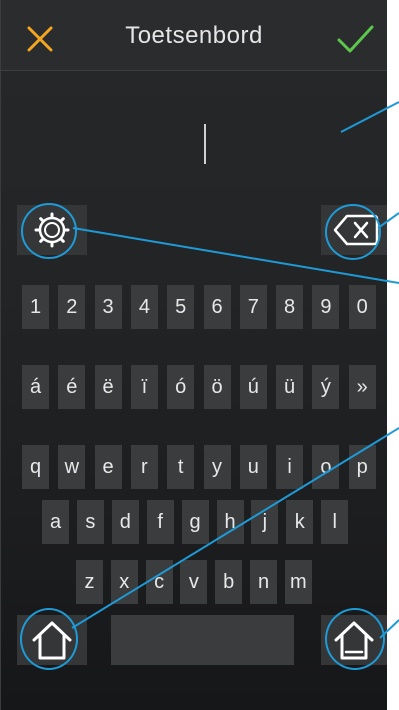  I want to click on key-accents-1: é, so click(72, 387).